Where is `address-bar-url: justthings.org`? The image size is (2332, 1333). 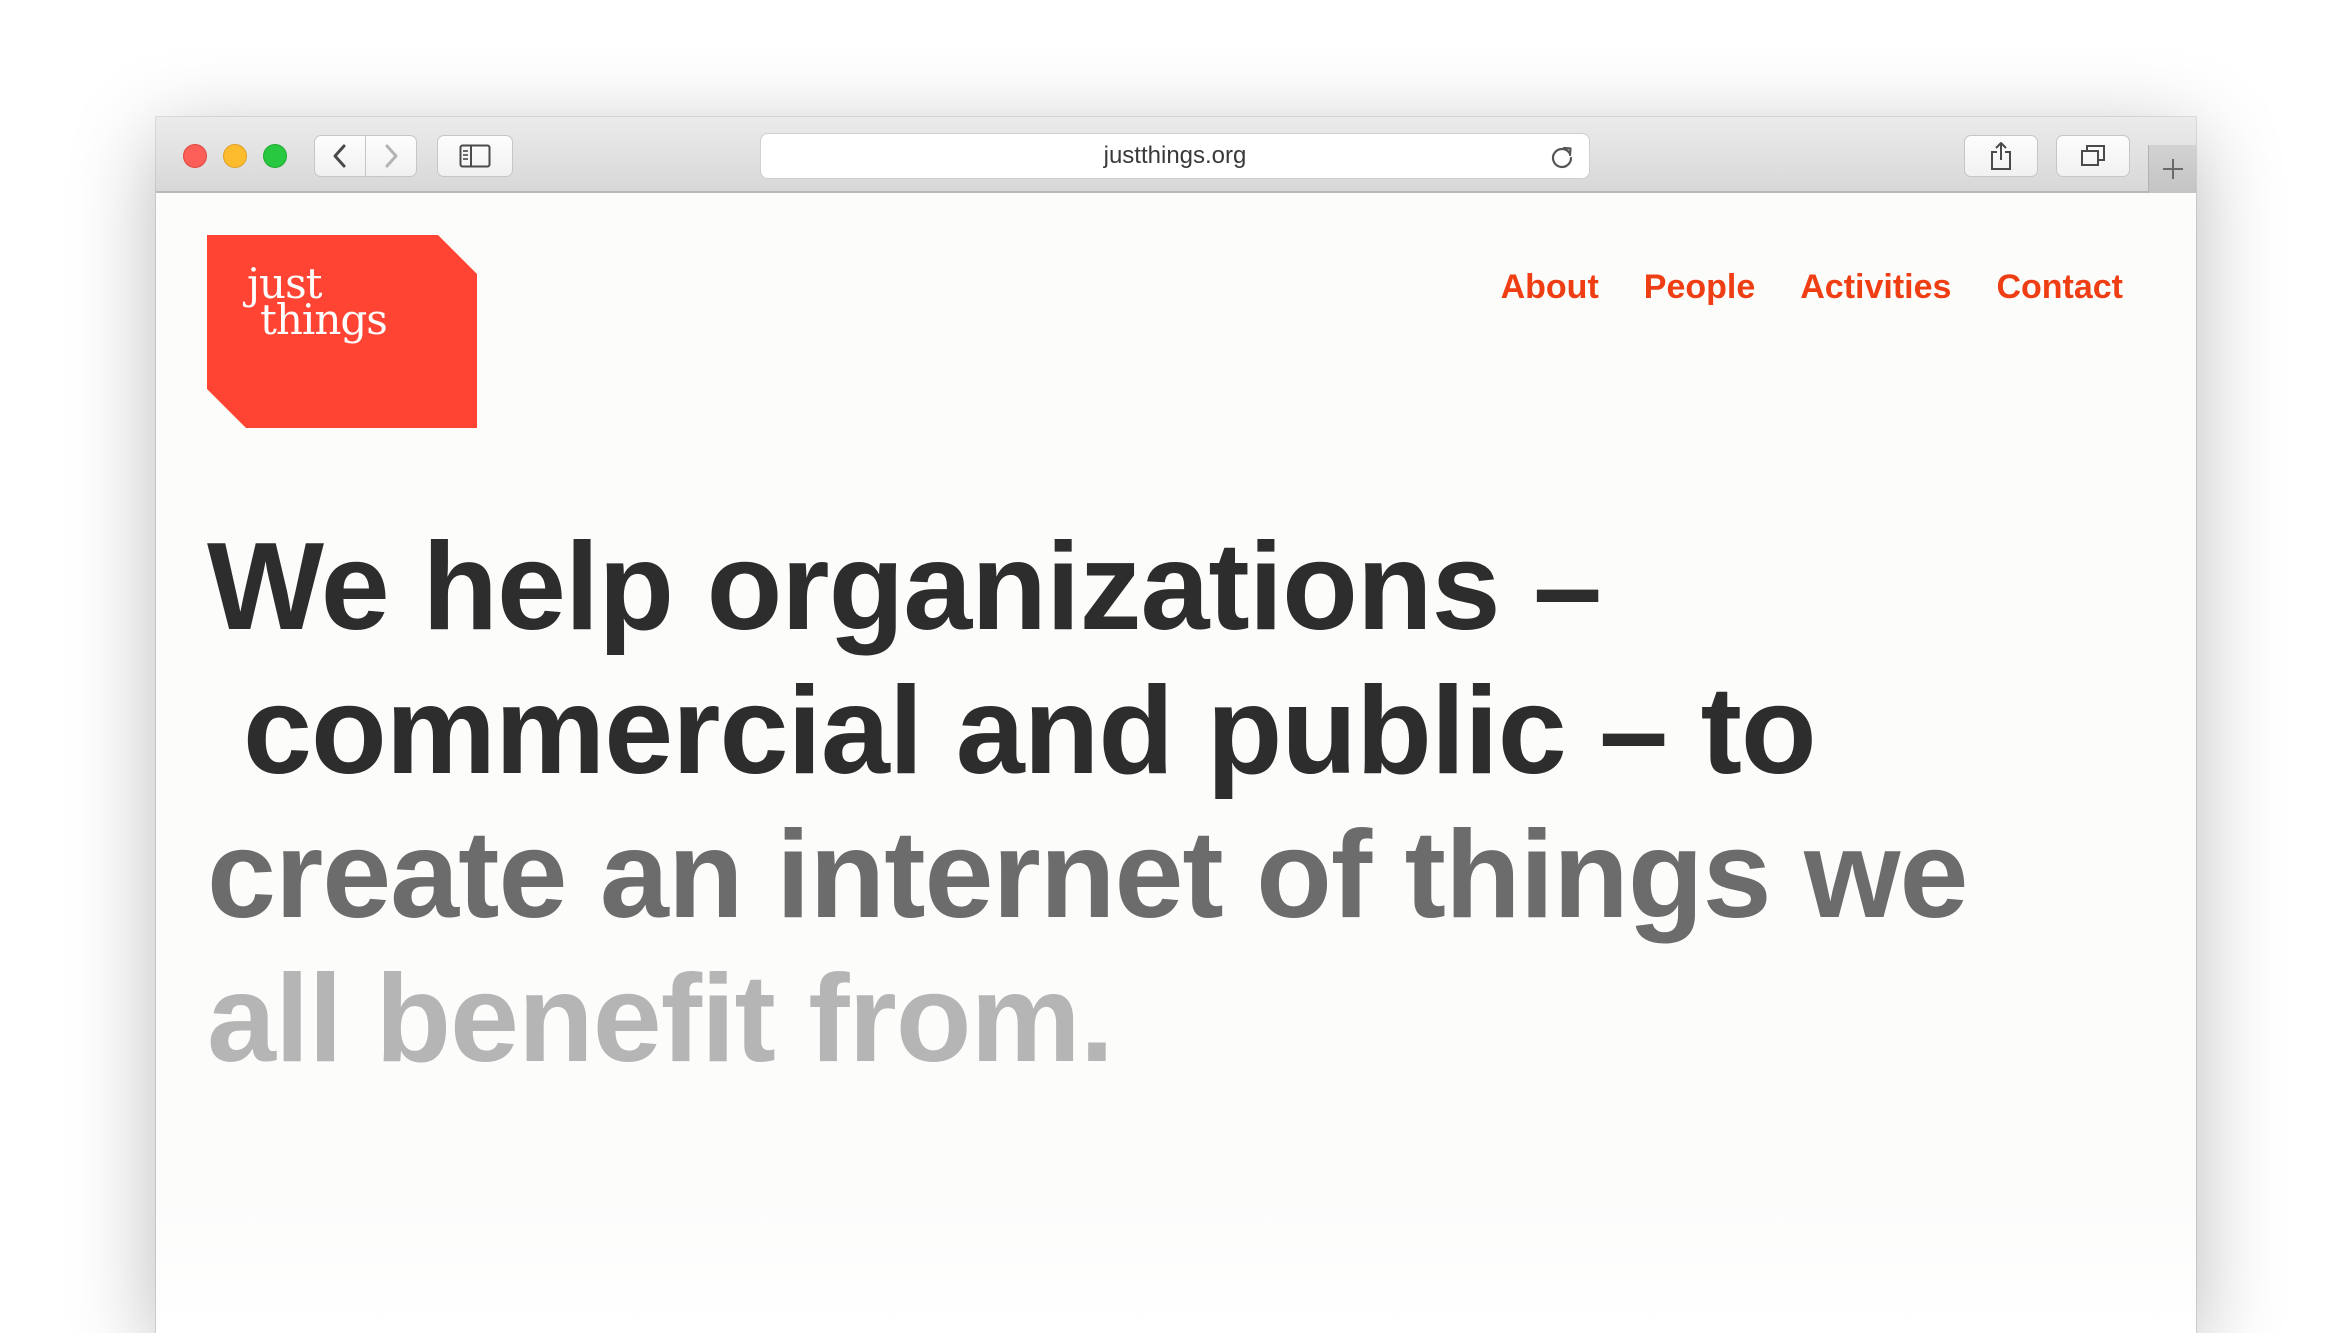
address-bar-url: justthings.org is located at coordinates (1175, 156).